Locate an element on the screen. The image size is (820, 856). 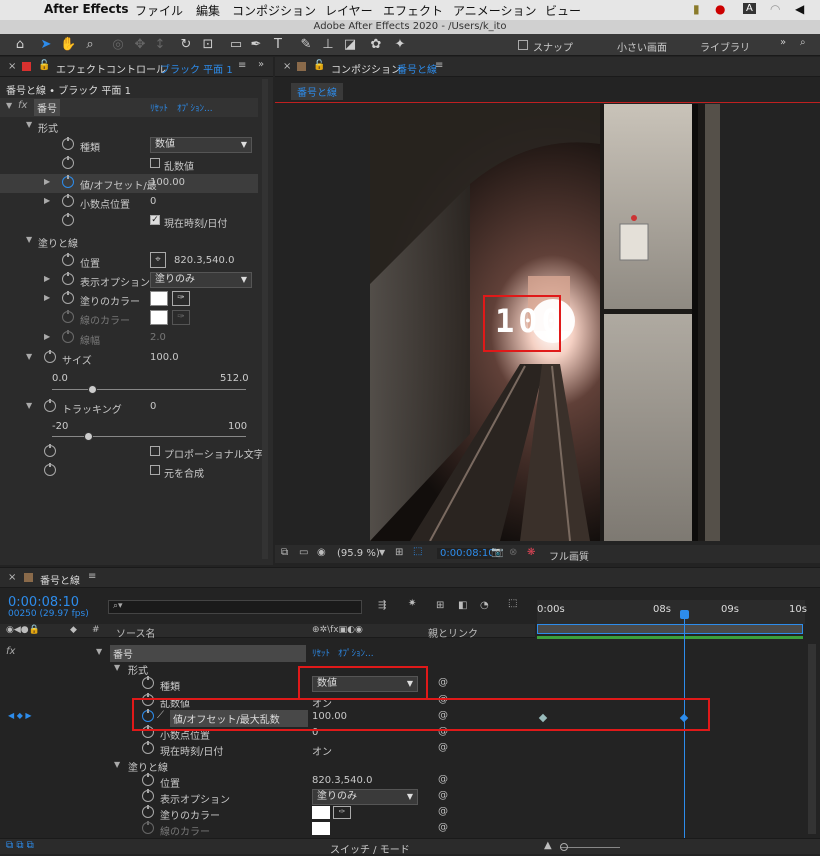
menu-edit: 編集 is located at coordinates (208, 10).